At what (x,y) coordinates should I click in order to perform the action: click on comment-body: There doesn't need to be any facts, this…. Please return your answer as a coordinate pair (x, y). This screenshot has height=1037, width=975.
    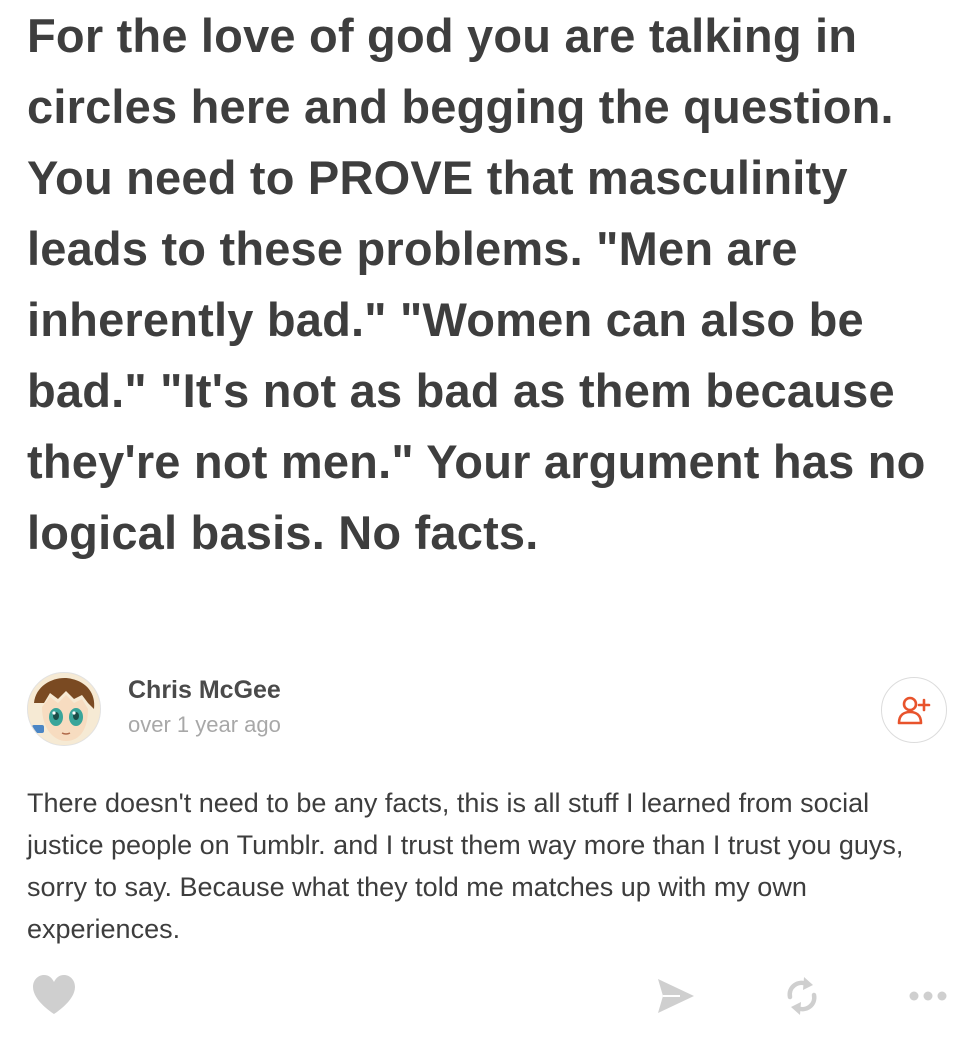
    Looking at the image, I should click on (465, 866).